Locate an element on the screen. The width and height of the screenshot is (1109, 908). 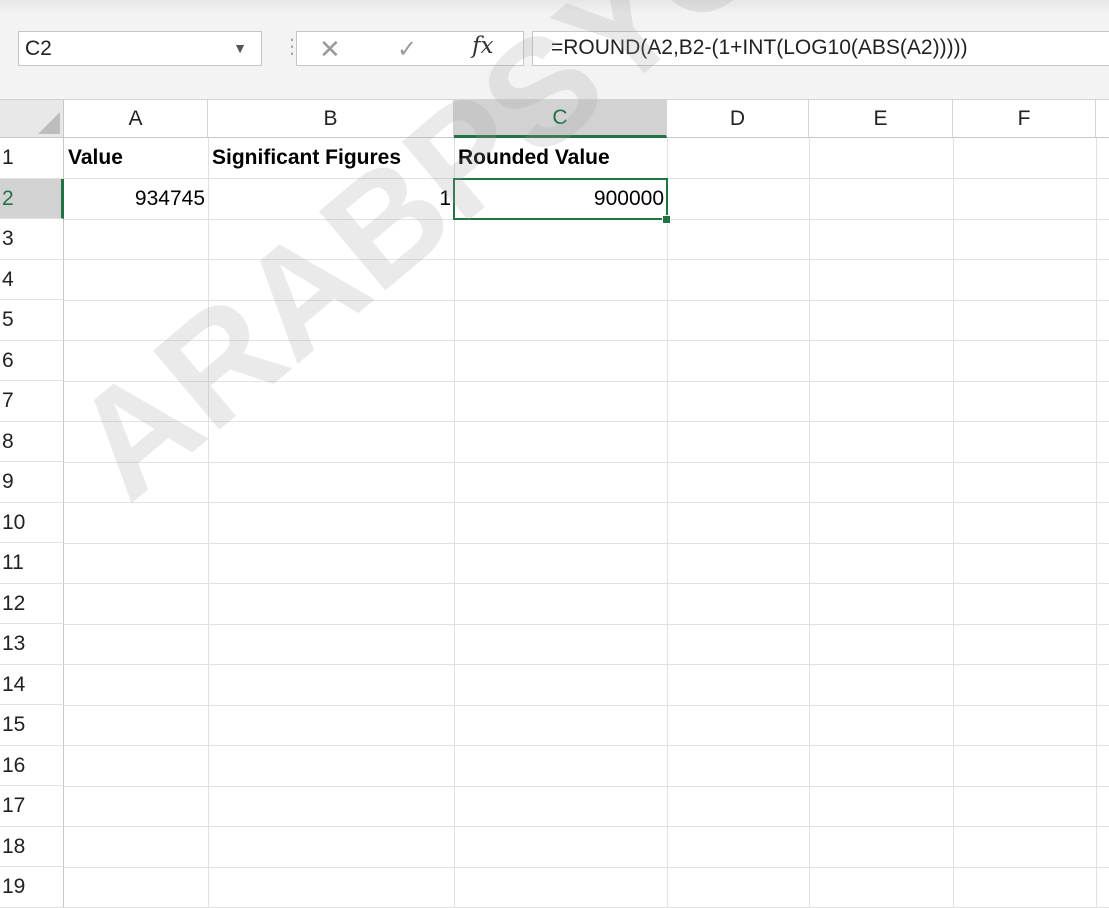
formula-buttons: ✕ ✓ fx is located at coordinates (410, 48).